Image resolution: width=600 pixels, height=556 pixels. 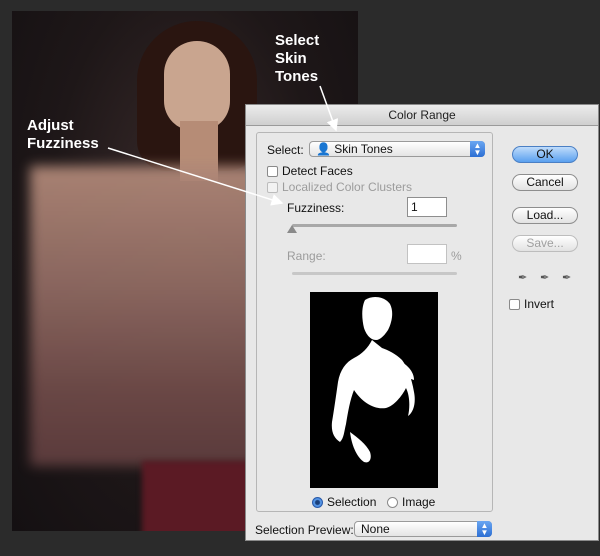 I want to click on fuzziness-label: Fuzziness:, so click(x=316, y=208).